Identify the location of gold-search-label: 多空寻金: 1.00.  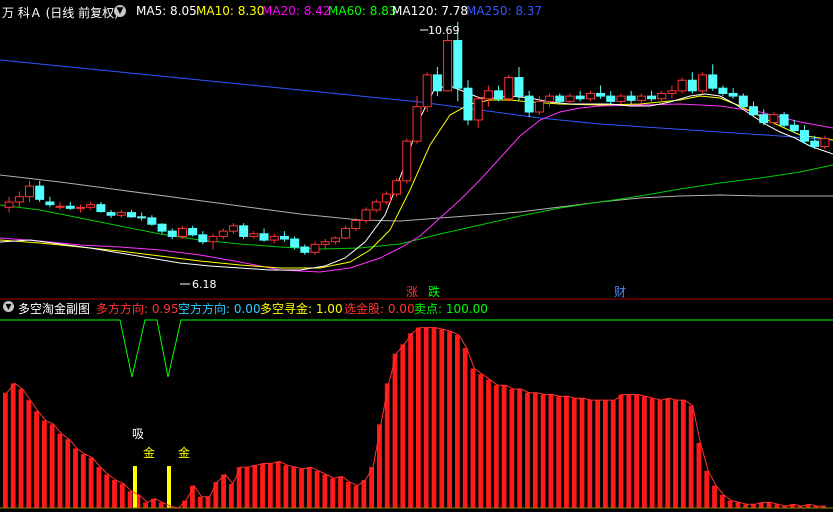
(301, 309).